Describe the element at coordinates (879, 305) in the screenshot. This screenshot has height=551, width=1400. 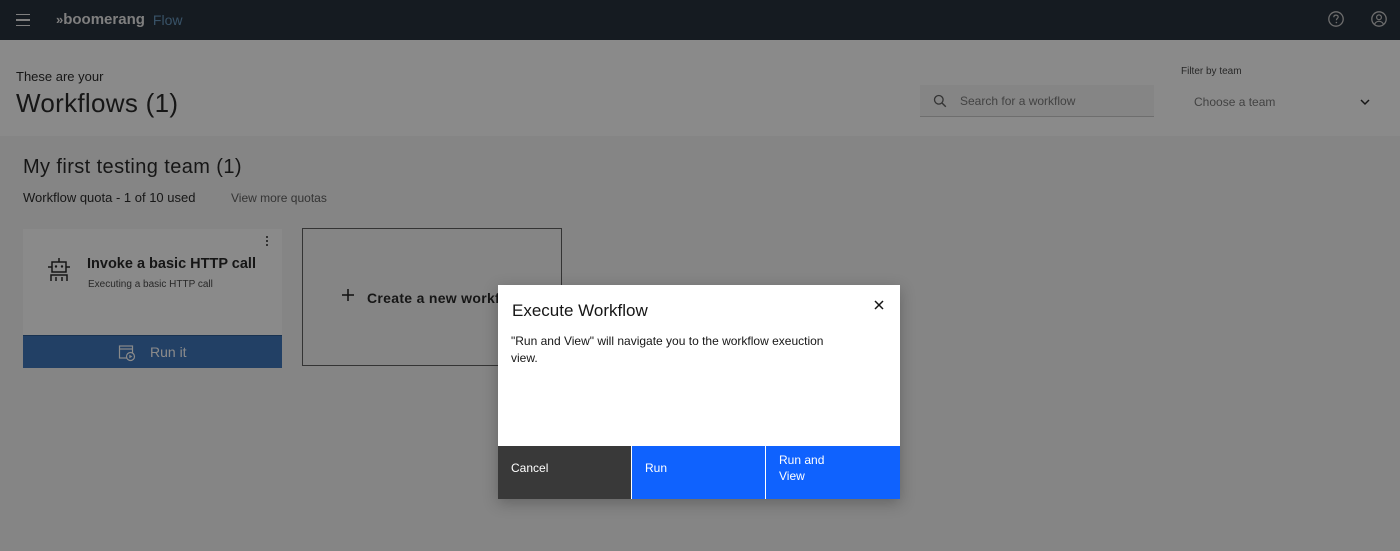
I see `close-icon` at that location.